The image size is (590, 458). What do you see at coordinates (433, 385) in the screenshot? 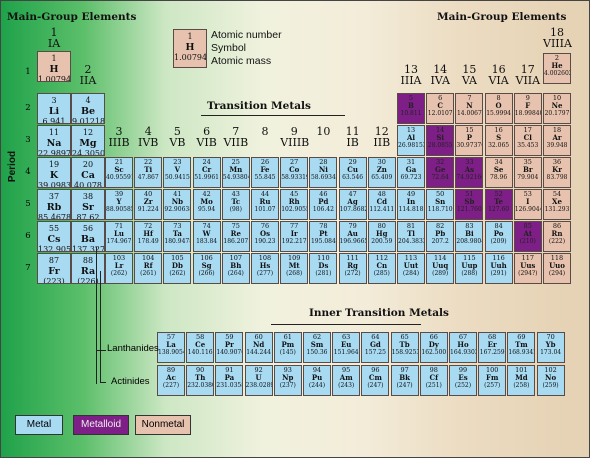
I see `element-mass: (251)` at bounding box center [433, 385].